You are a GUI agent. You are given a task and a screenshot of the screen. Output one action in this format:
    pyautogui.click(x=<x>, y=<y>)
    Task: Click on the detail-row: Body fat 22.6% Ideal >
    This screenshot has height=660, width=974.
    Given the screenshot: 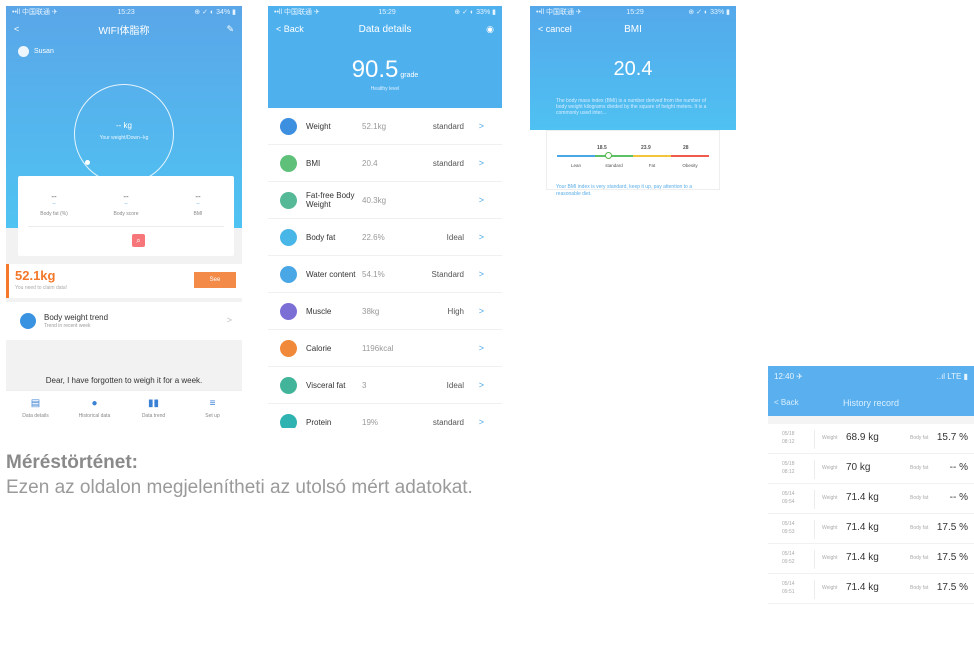 What is the action you would take?
    pyautogui.click(x=385, y=237)
    